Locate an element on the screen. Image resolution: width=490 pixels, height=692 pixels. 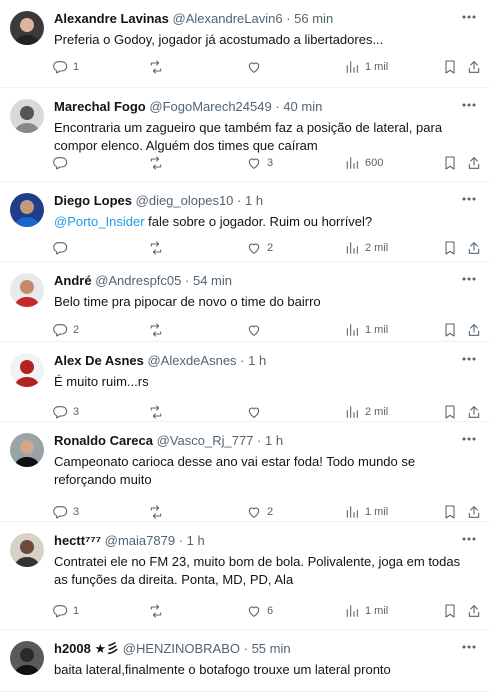
mention-link: @Porto_Insider is located at coordinates (99, 221).